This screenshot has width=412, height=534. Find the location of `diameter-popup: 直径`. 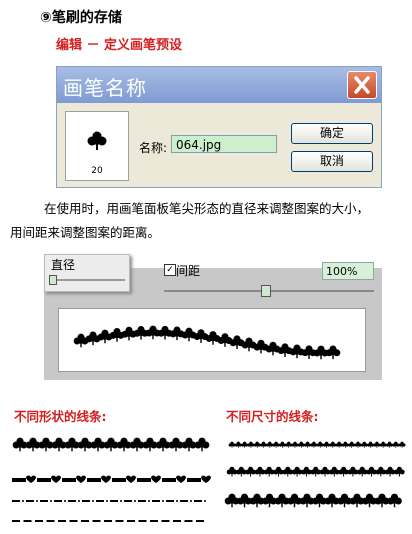

diameter-popup: 直径 is located at coordinates (87, 273).